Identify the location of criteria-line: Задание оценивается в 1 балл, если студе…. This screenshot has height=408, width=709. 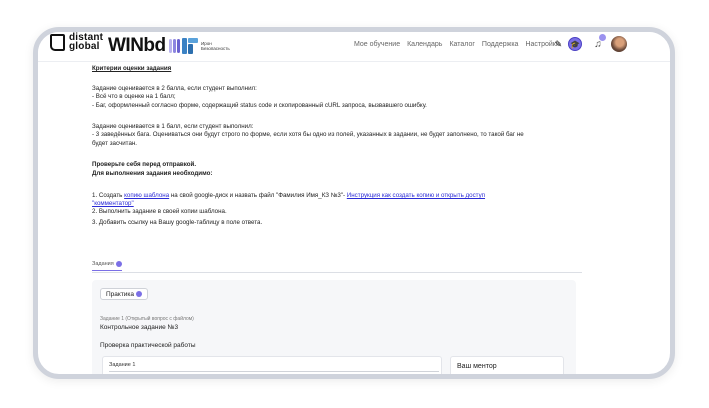
(173, 126).